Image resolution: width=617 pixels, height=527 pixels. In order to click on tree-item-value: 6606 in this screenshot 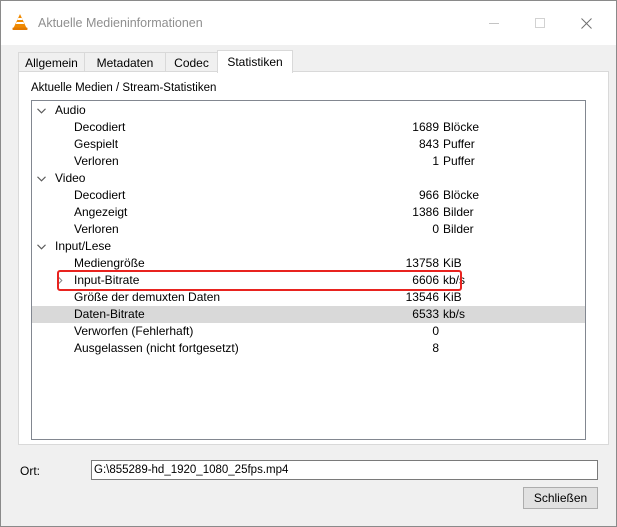, I will do `click(425, 280)`.